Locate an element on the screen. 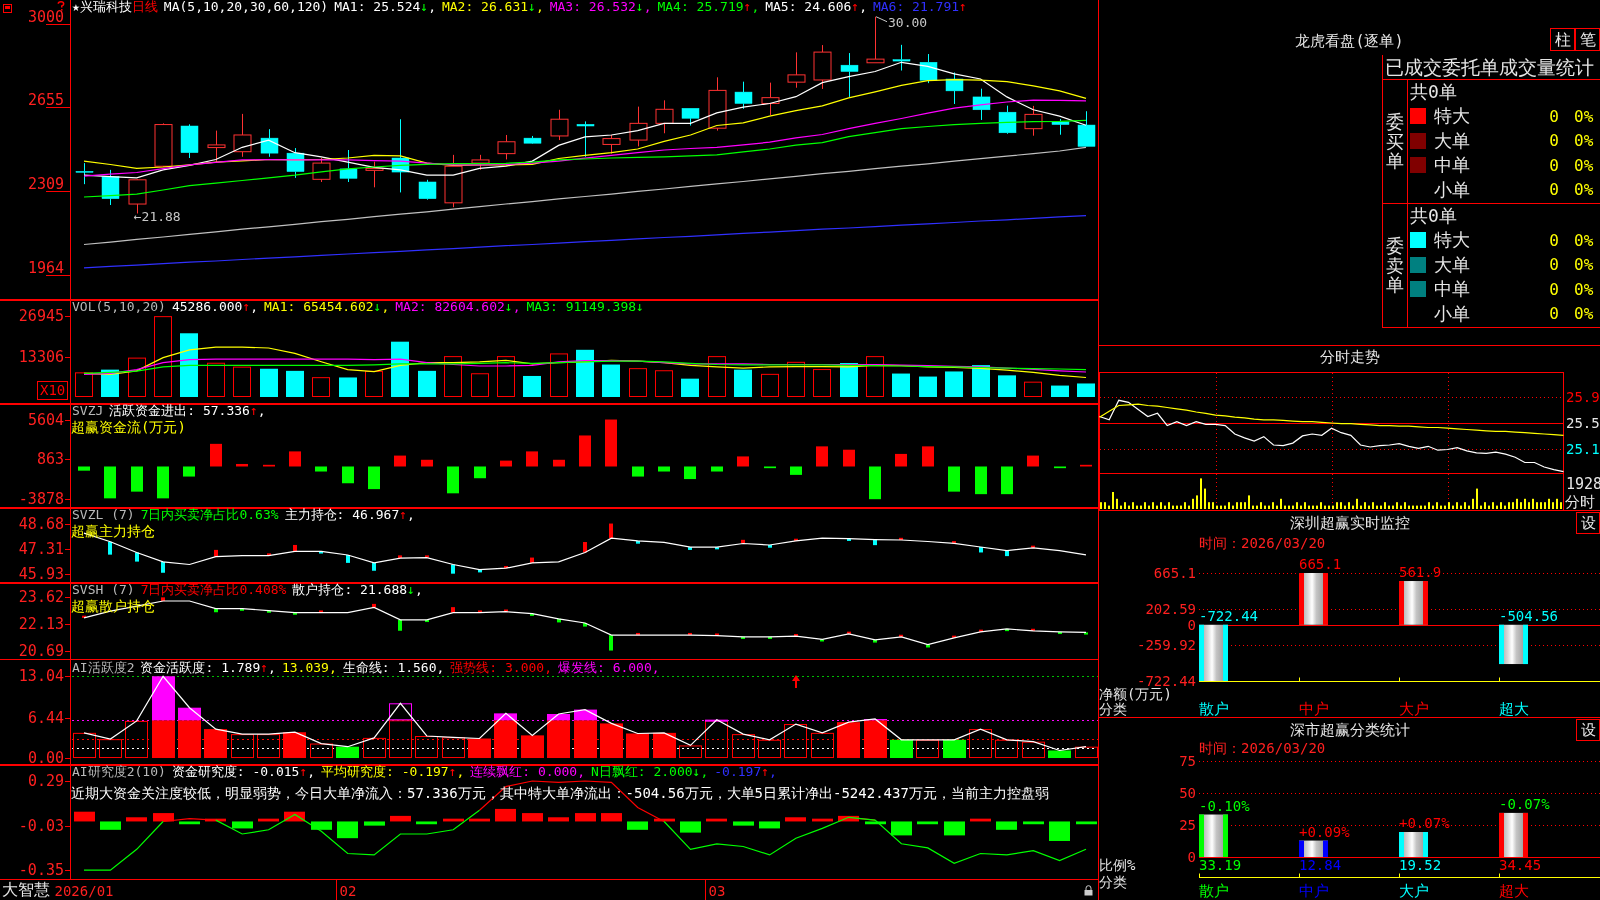 The height and width of the screenshot is (900, 1600). legend-value: 资金研究度: -0.015 is located at coordinates (235, 772).